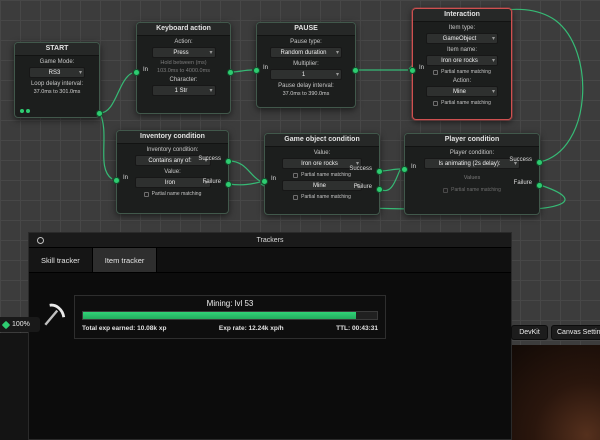 The image size is (600, 440). I want to click on node-title: START, so click(57, 49).